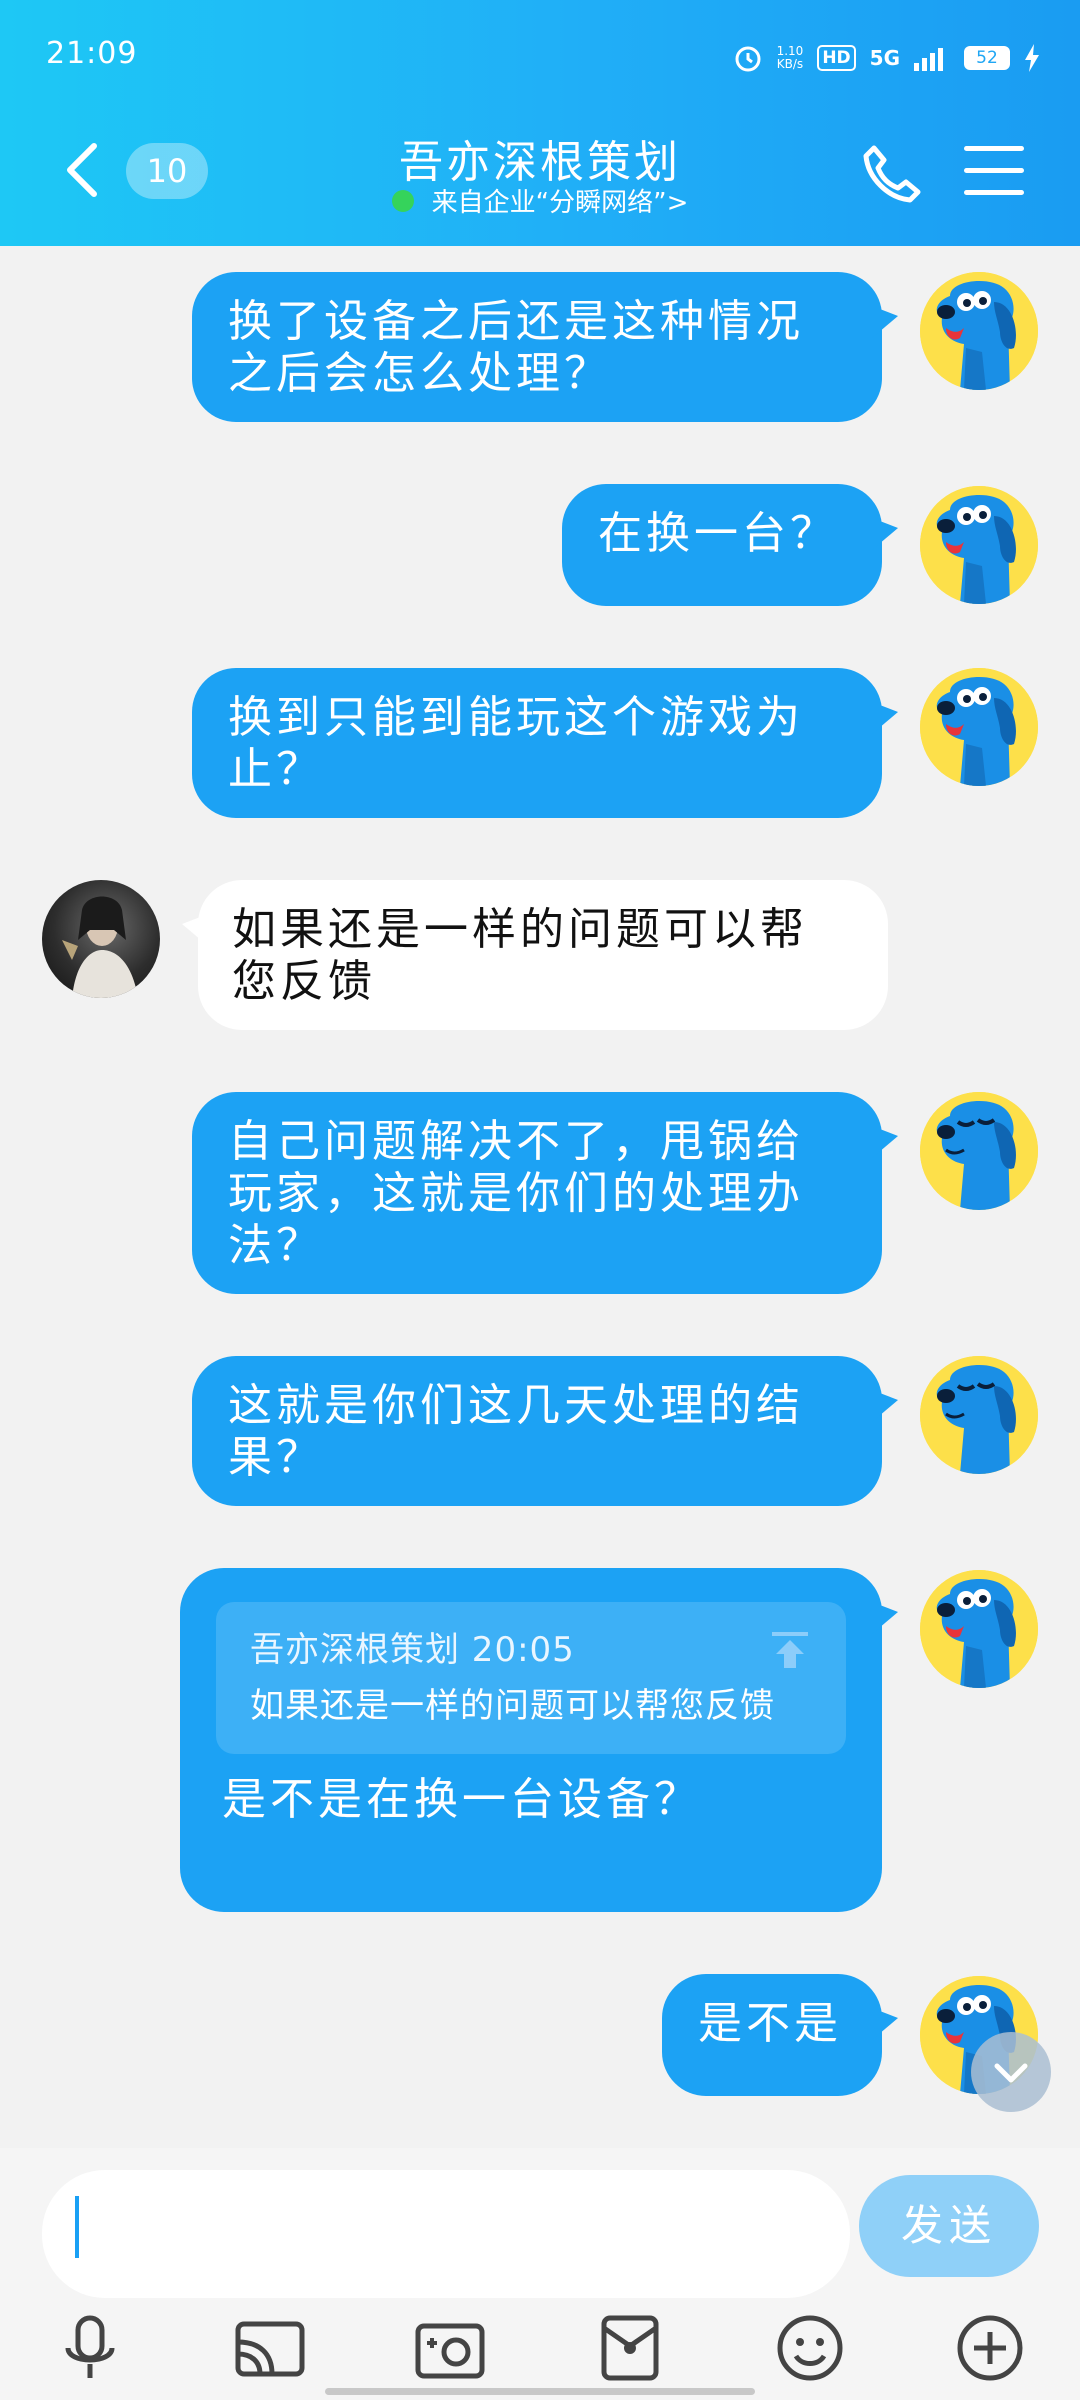  I want to click on network-label: 5G, so click(884, 58).